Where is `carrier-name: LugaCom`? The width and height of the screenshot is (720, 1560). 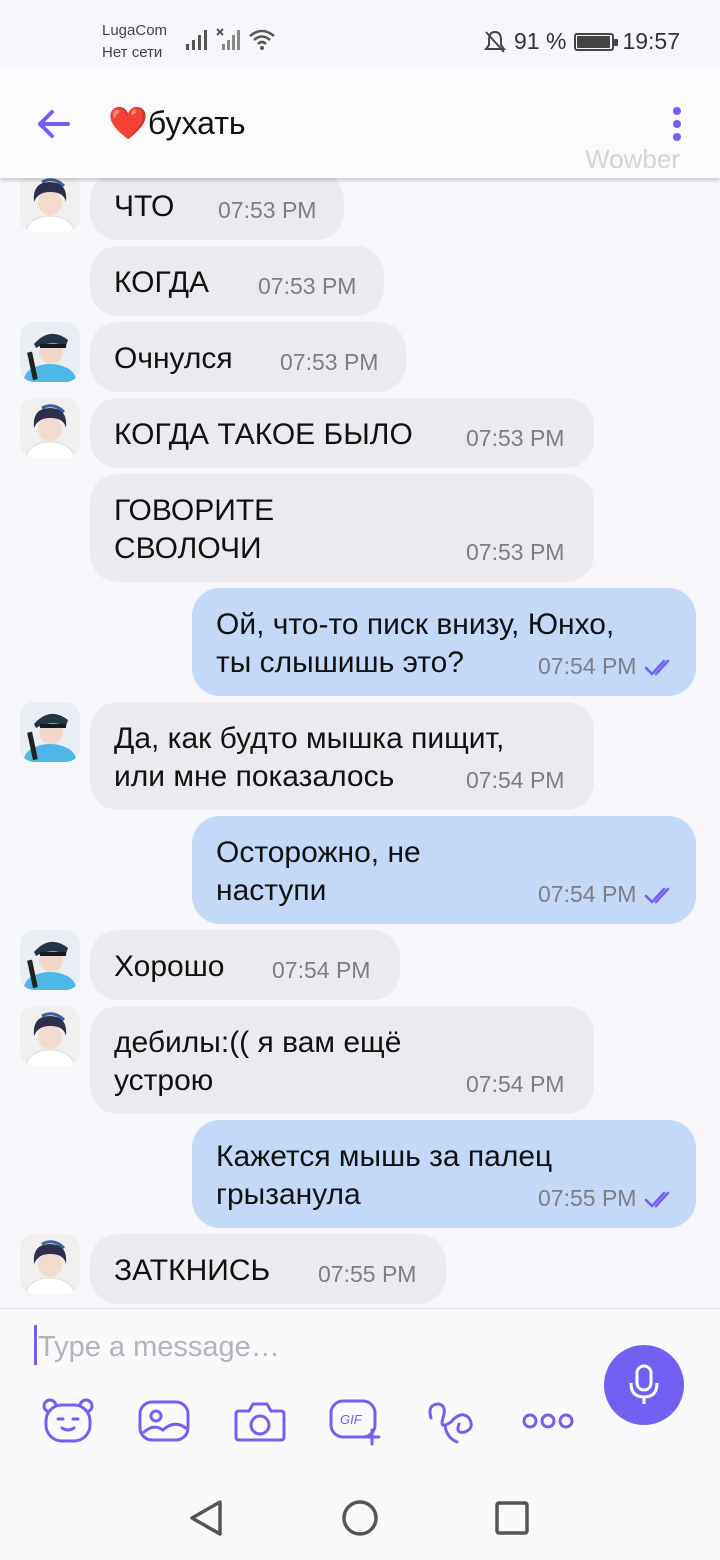
carrier-name: LugaCom is located at coordinates (135, 30).